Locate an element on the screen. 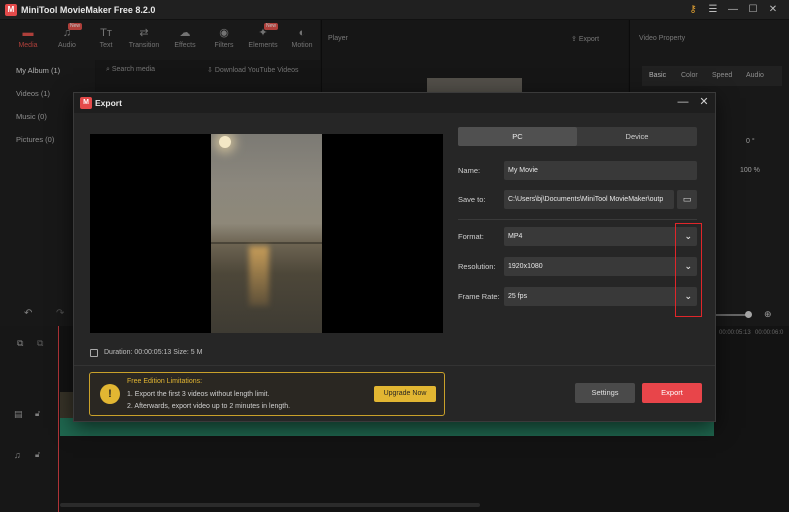 This screenshot has height=512, width=789. frame-rate-select: 25 fps ⌄ is located at coordinates (600, 296).